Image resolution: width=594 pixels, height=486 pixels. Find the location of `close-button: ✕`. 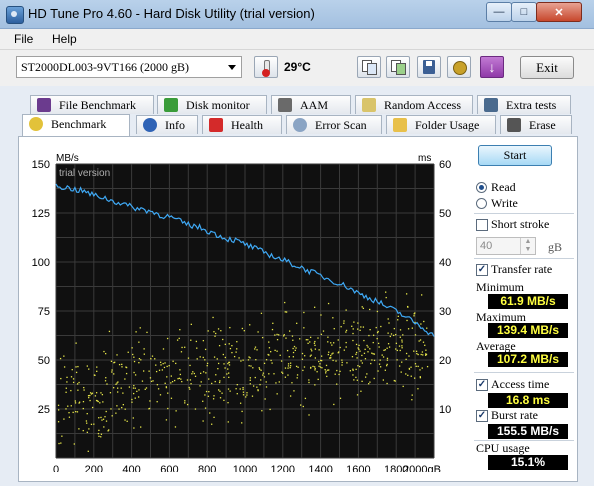

close-button: ✕ is located at coordinates (559, 12).